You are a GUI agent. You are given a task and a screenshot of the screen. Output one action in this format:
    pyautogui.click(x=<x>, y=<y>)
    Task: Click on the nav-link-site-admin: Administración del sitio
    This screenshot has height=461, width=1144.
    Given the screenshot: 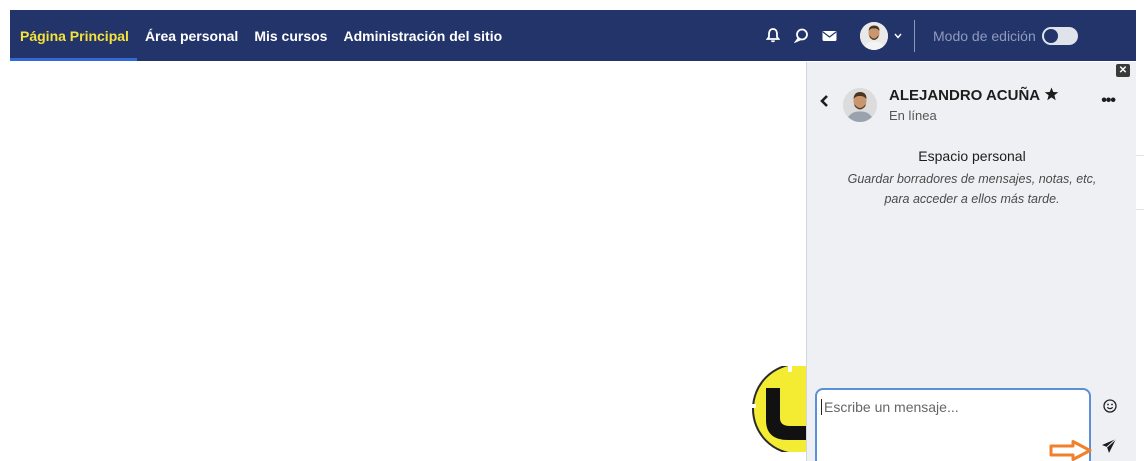 What is the action you would take?
    pyautogui.click(x=422, y=35)
    